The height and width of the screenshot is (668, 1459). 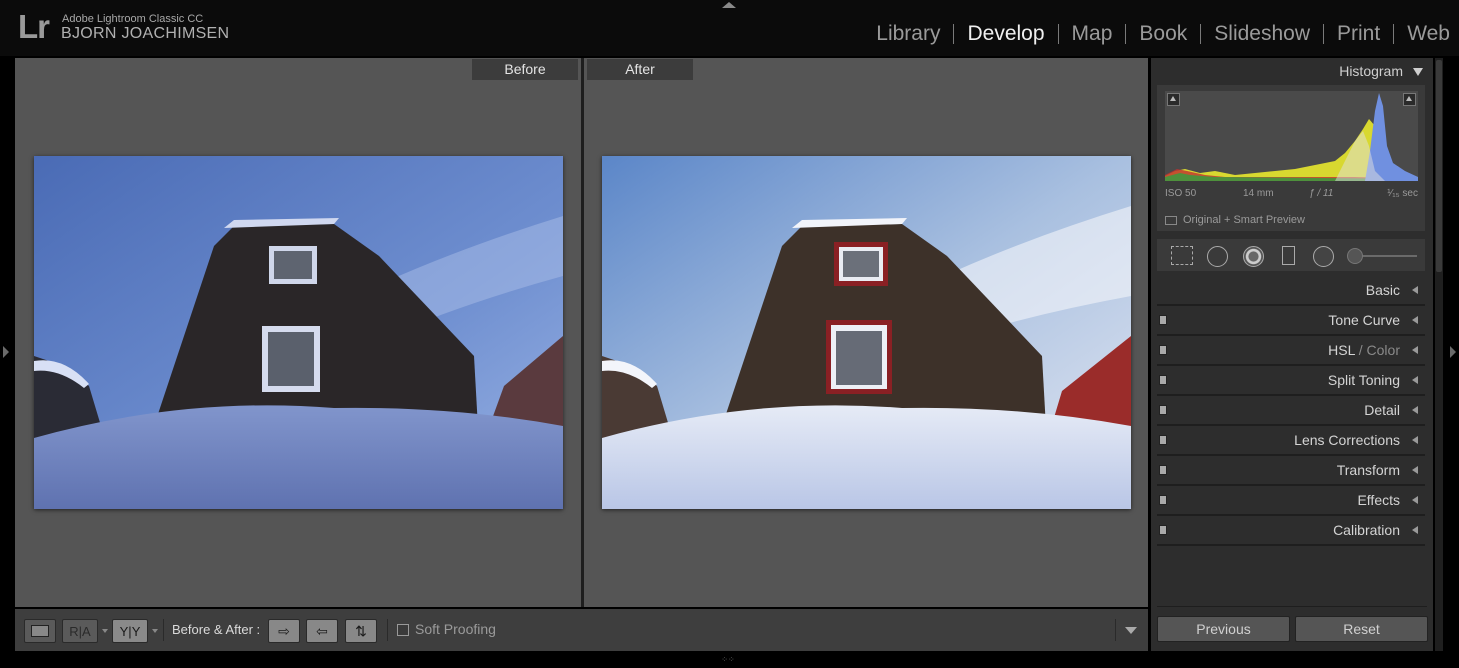 I want to click on soft-proofing-label: Soft Proofing, so click(x=455, y=629).